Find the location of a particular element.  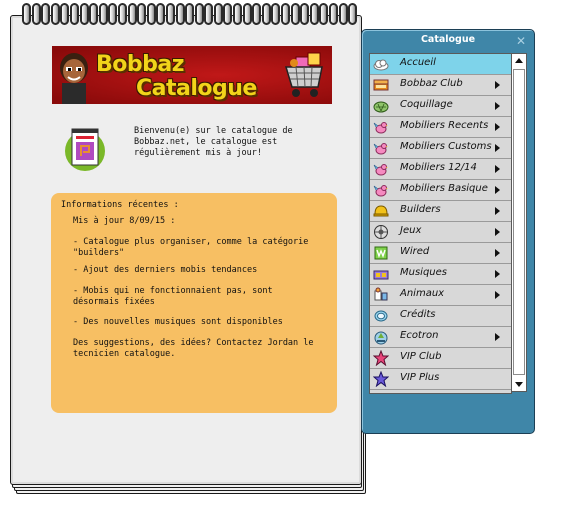

catalogue-item-coquillage: Coquillage is located at coordinates (440, 106).